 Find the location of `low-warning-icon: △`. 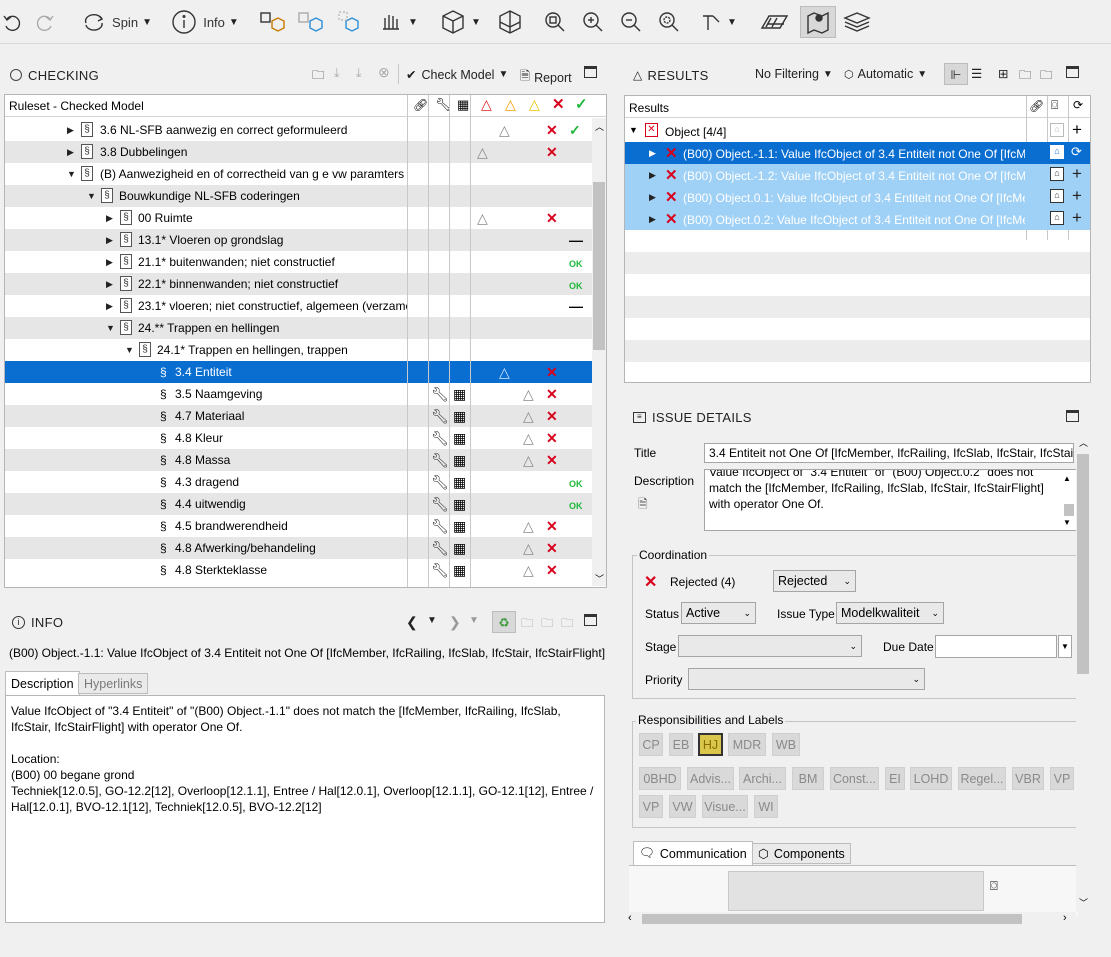

low-warning-icon: △ is located at coordinates (534, 104).